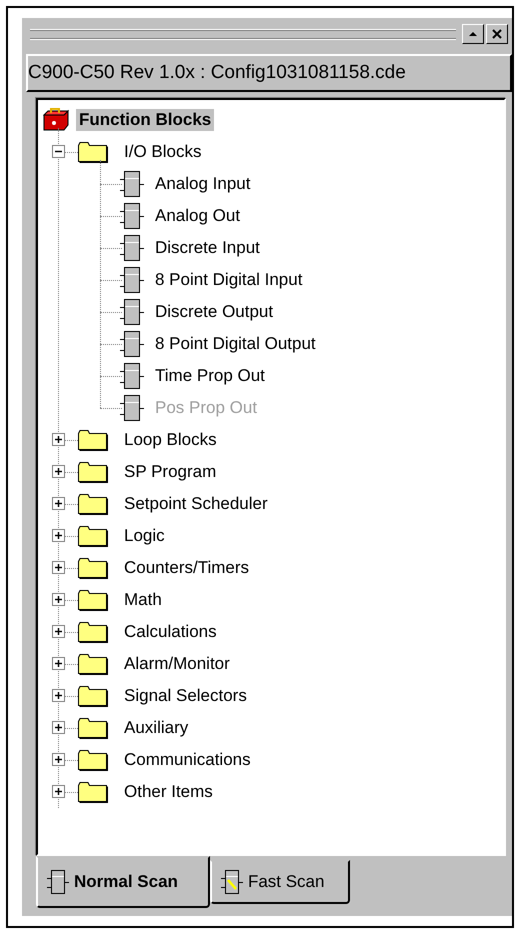  Describe the element at coordinates (123, 882) in the screenshot. I see `scan-tab: Normal Scan` at that location.